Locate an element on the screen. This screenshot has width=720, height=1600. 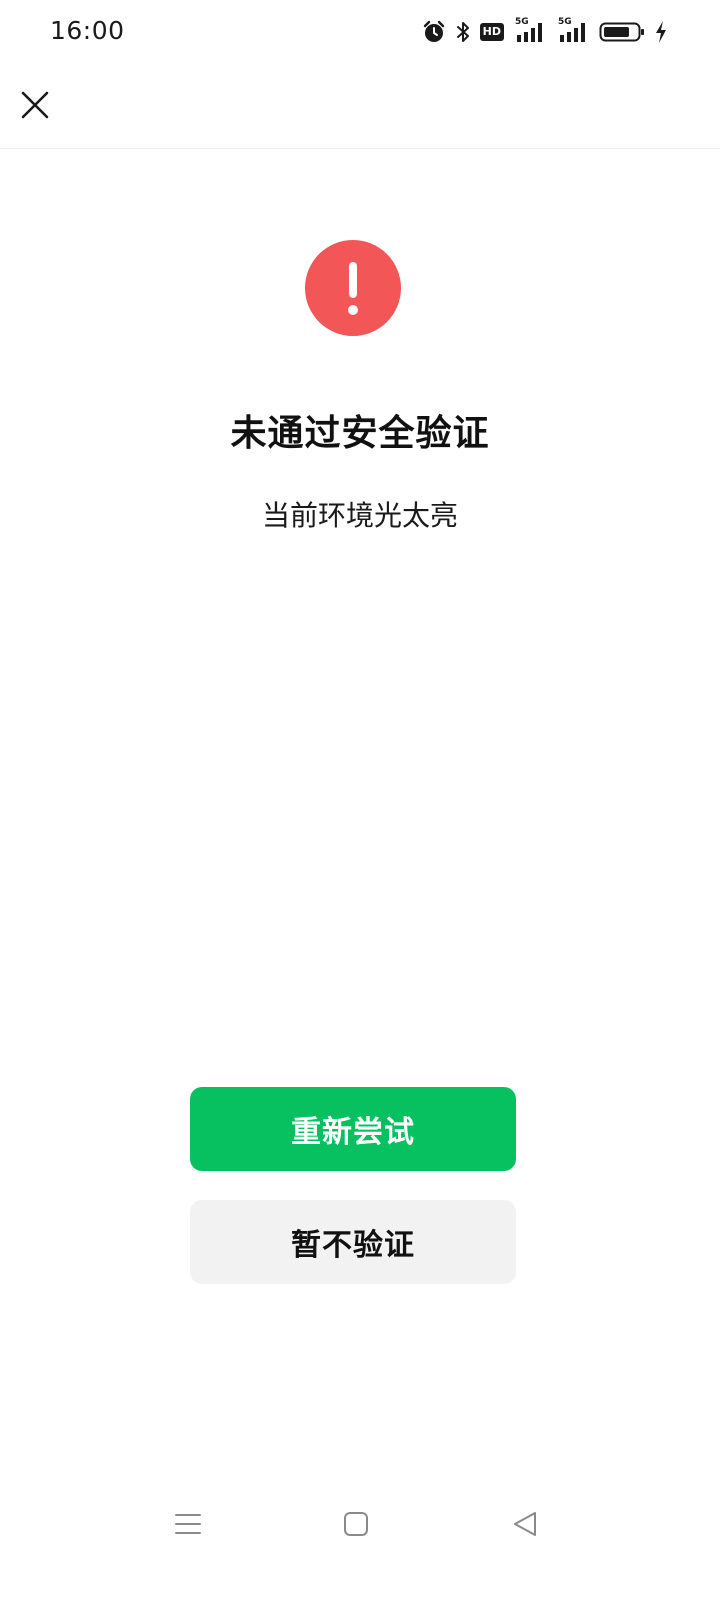
status-icons: HD 5G 5G is located at coordinates (545, 31).